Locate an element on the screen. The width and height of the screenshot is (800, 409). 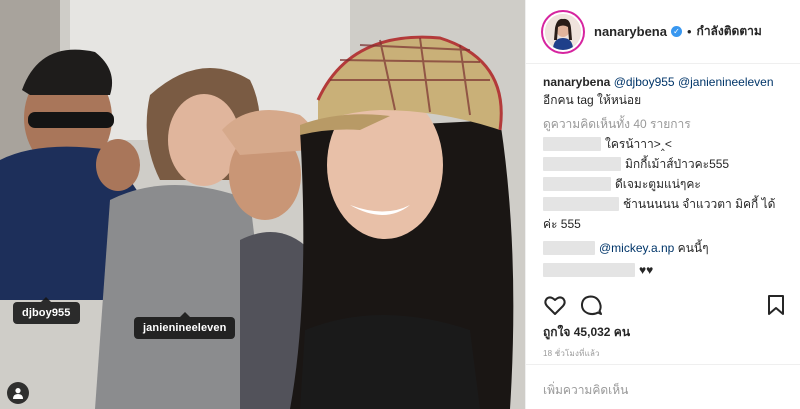
comment-text: ♥♥ is located at coordinates (646, 270).